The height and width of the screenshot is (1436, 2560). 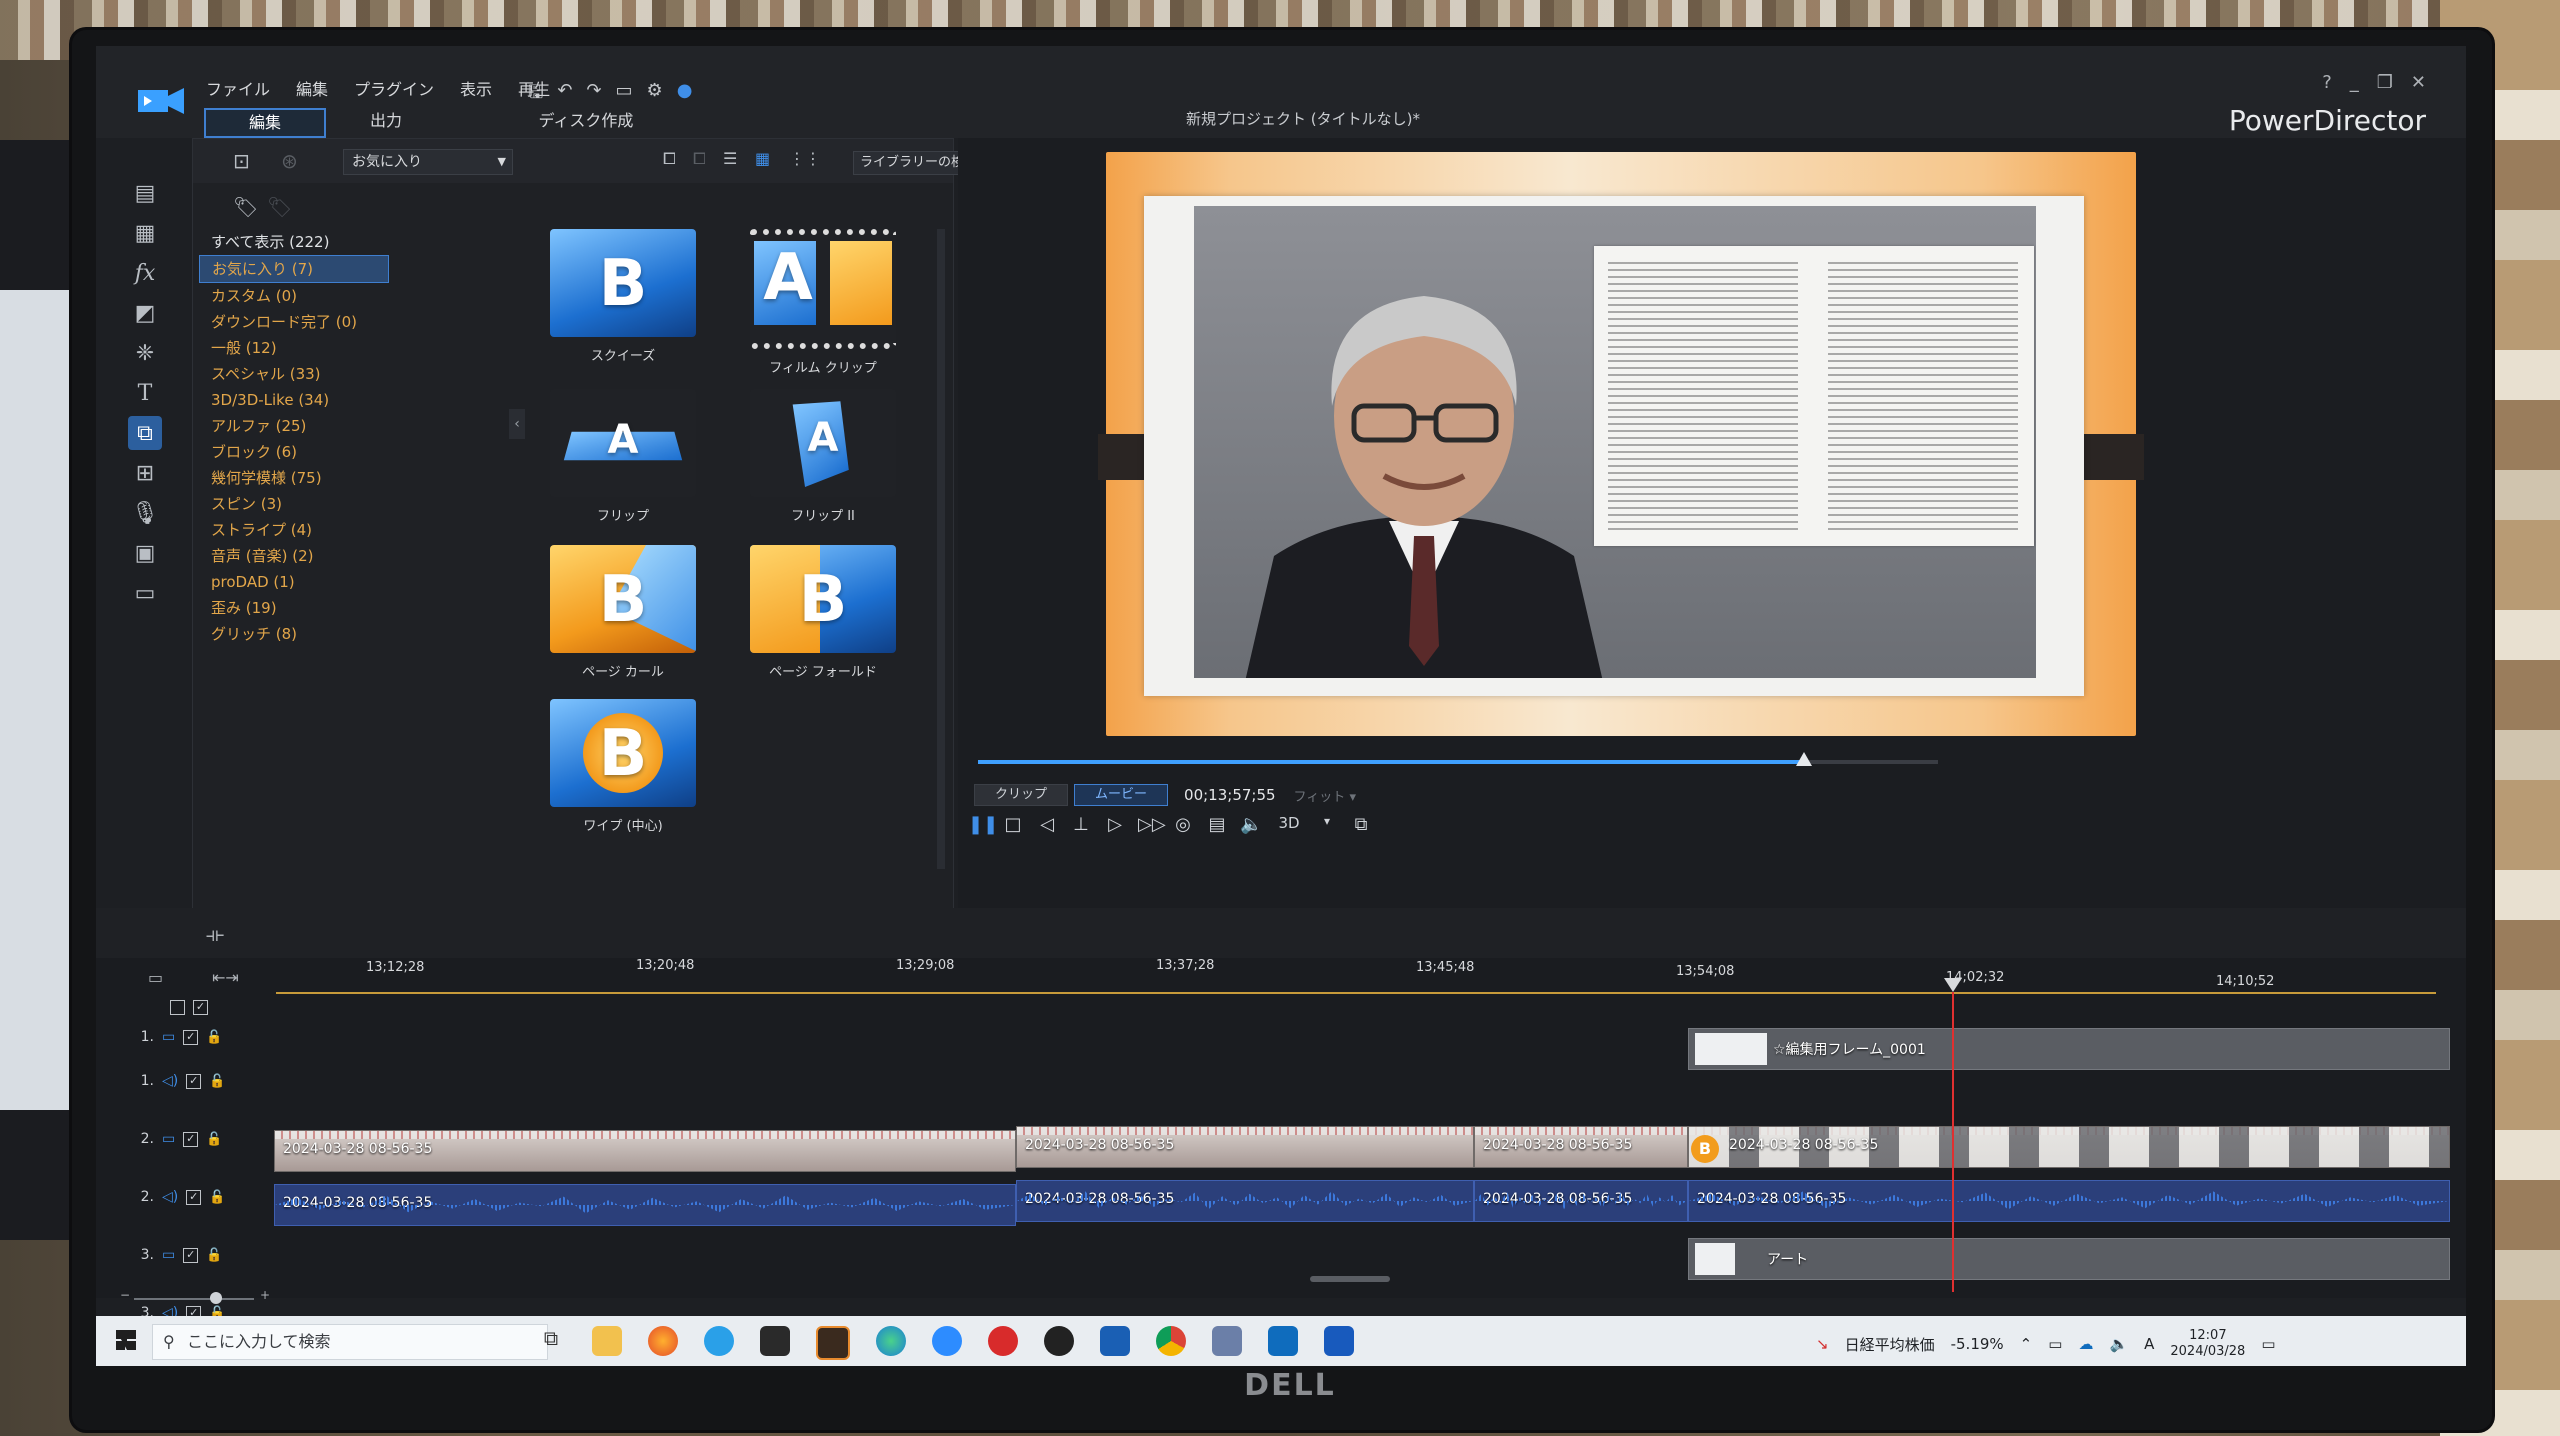 I want to click on zoom-handle, so click(x=216, y=1298).